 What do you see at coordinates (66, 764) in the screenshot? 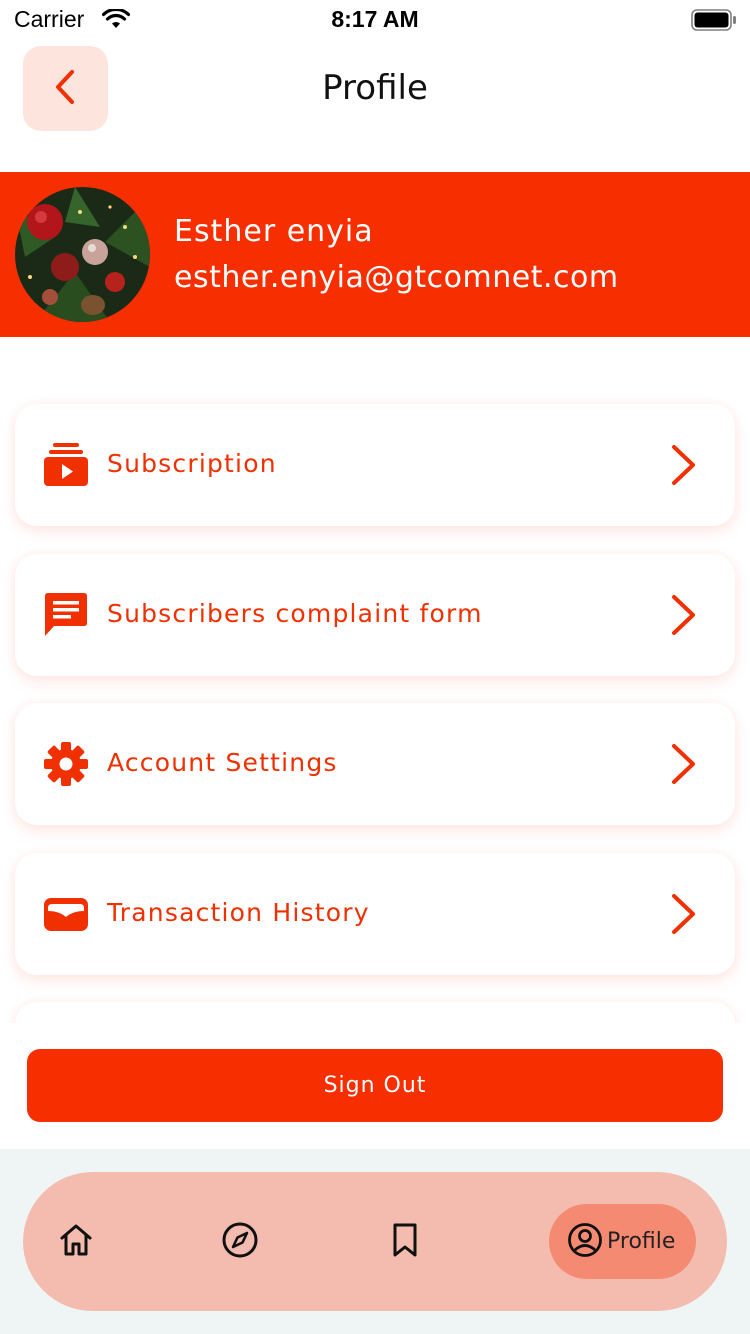
I see `gear-icon` at bounding box center [66, 764].